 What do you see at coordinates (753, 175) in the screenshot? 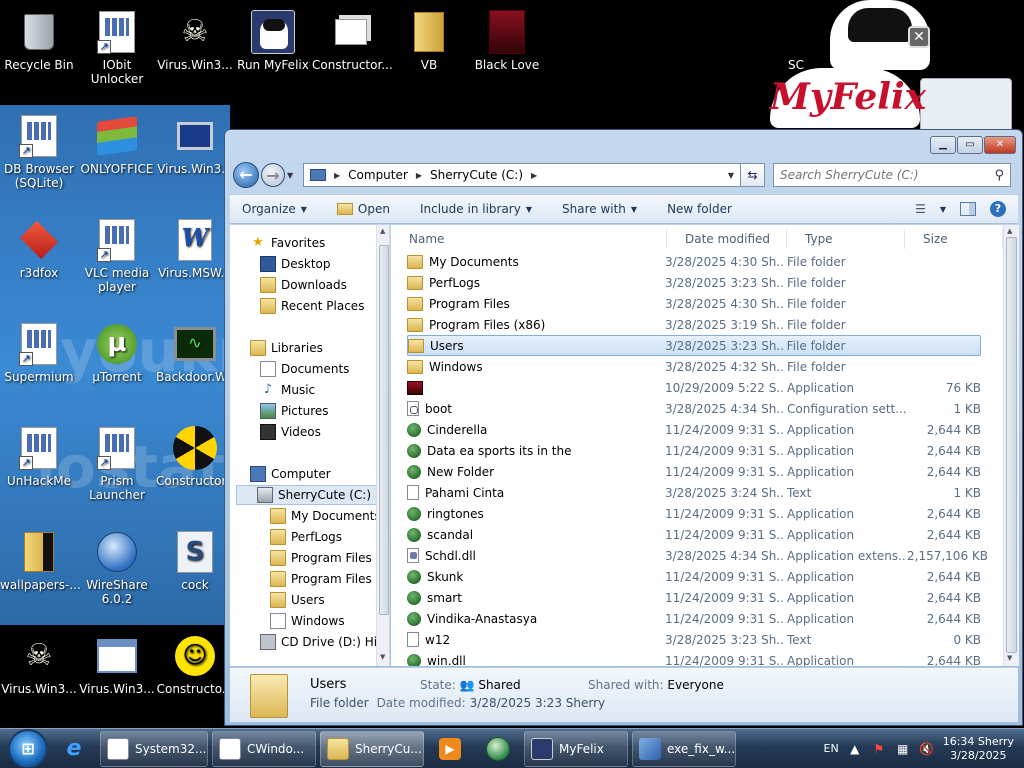
I see `refresh-button: ⇆` at bounding box center [753, 175].